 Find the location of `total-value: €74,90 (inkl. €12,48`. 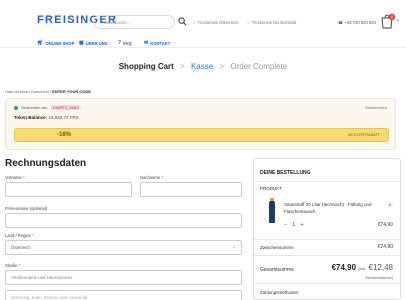

total-value: €74,90 (inkl. €12,48 is located at coordinates (362, 267).